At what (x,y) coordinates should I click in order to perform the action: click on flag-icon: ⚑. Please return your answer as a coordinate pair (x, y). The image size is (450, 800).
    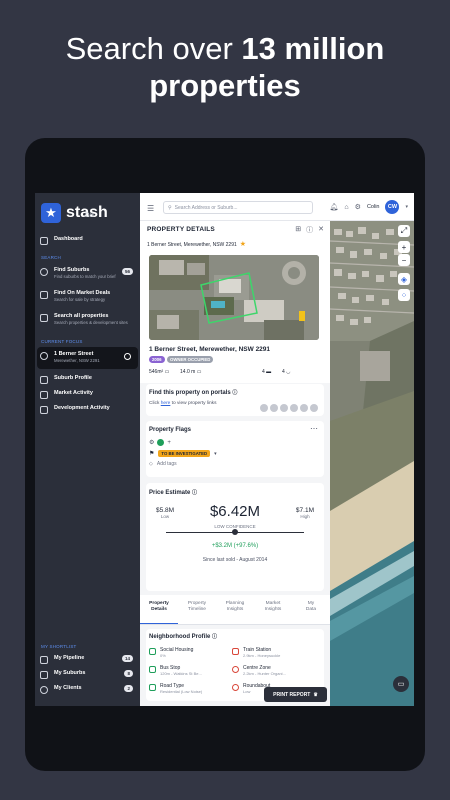
    Looking at the image, I should click on (152, 454).